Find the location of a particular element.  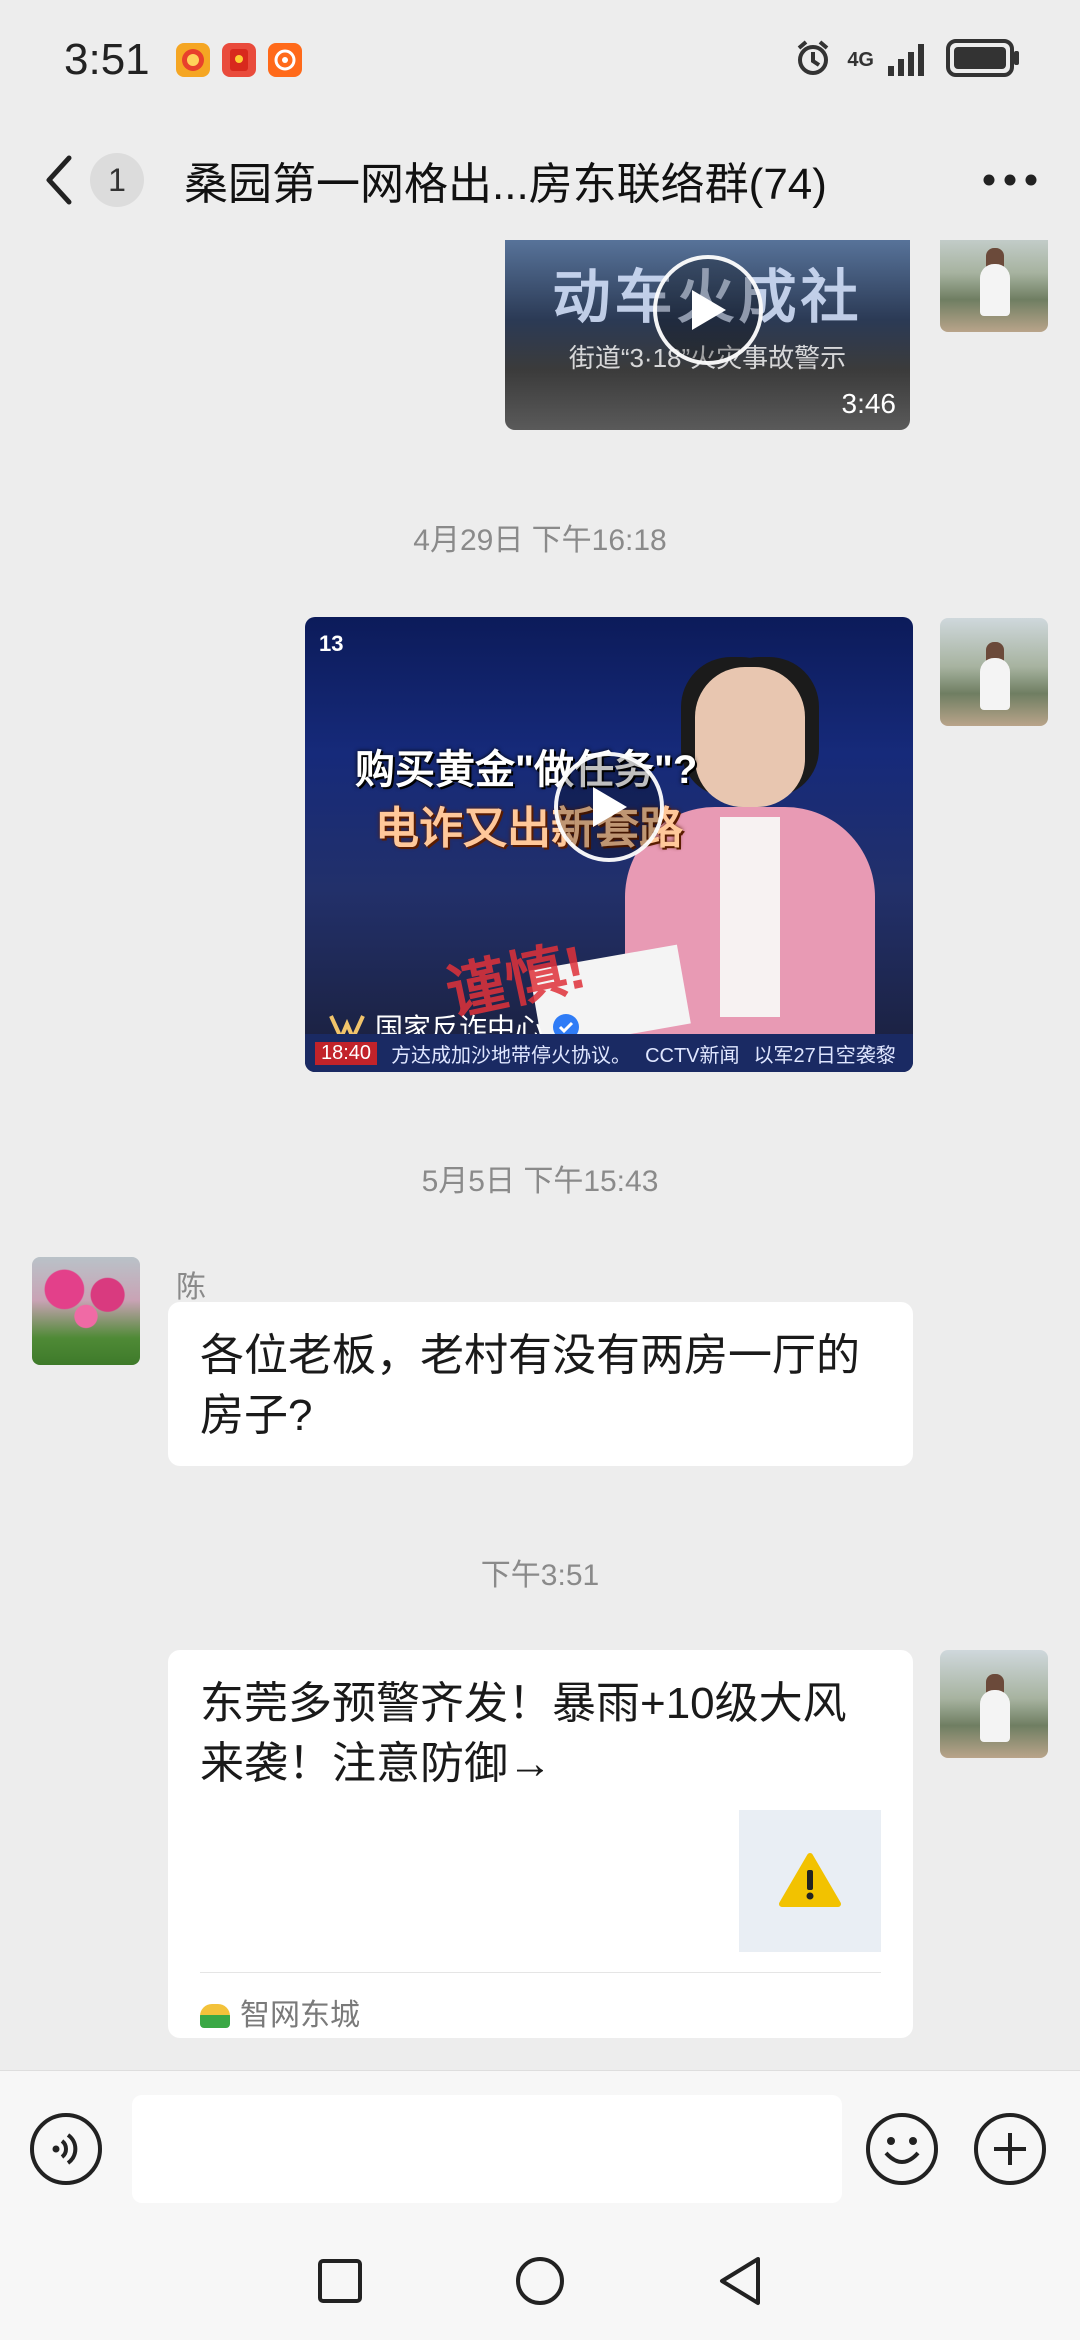

home-button is located at coordinates (540, 2283).